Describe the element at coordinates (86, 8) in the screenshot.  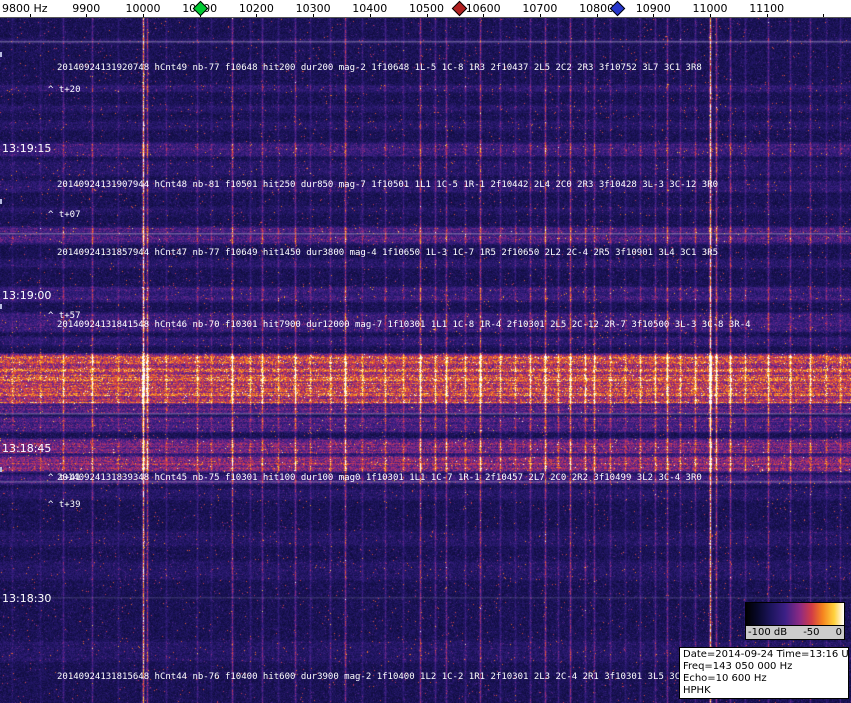
I see `freq-label: 9900` at that location.